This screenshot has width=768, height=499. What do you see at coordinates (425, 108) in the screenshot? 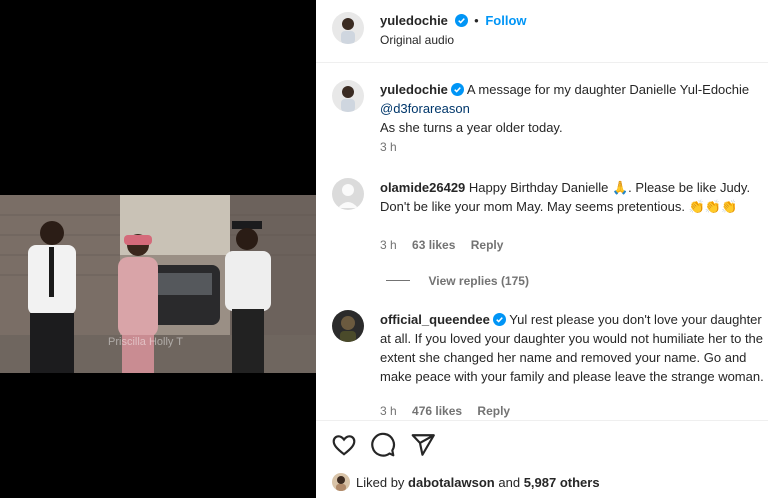
I see `caption-mention: @d3forareason` at bounding box center [425, 108].